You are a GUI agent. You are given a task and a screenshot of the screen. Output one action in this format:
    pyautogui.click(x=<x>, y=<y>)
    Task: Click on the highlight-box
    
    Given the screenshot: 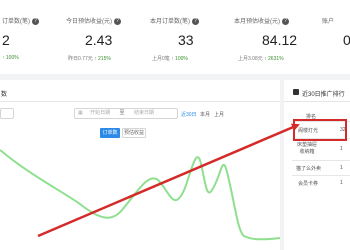 What is the action you would take?
    pyautogui.click(x=320, y=130)
    